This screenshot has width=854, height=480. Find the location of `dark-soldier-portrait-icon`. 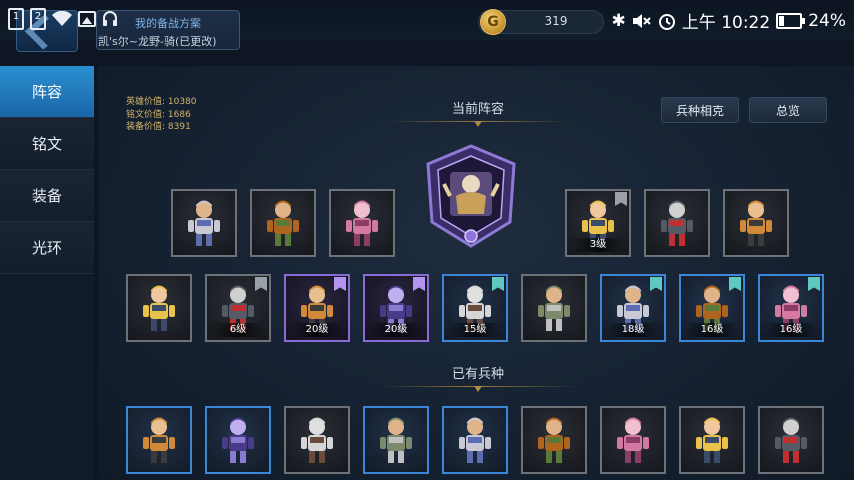

dark-soldier-portrait-icon is located at coordinates (712, 440).